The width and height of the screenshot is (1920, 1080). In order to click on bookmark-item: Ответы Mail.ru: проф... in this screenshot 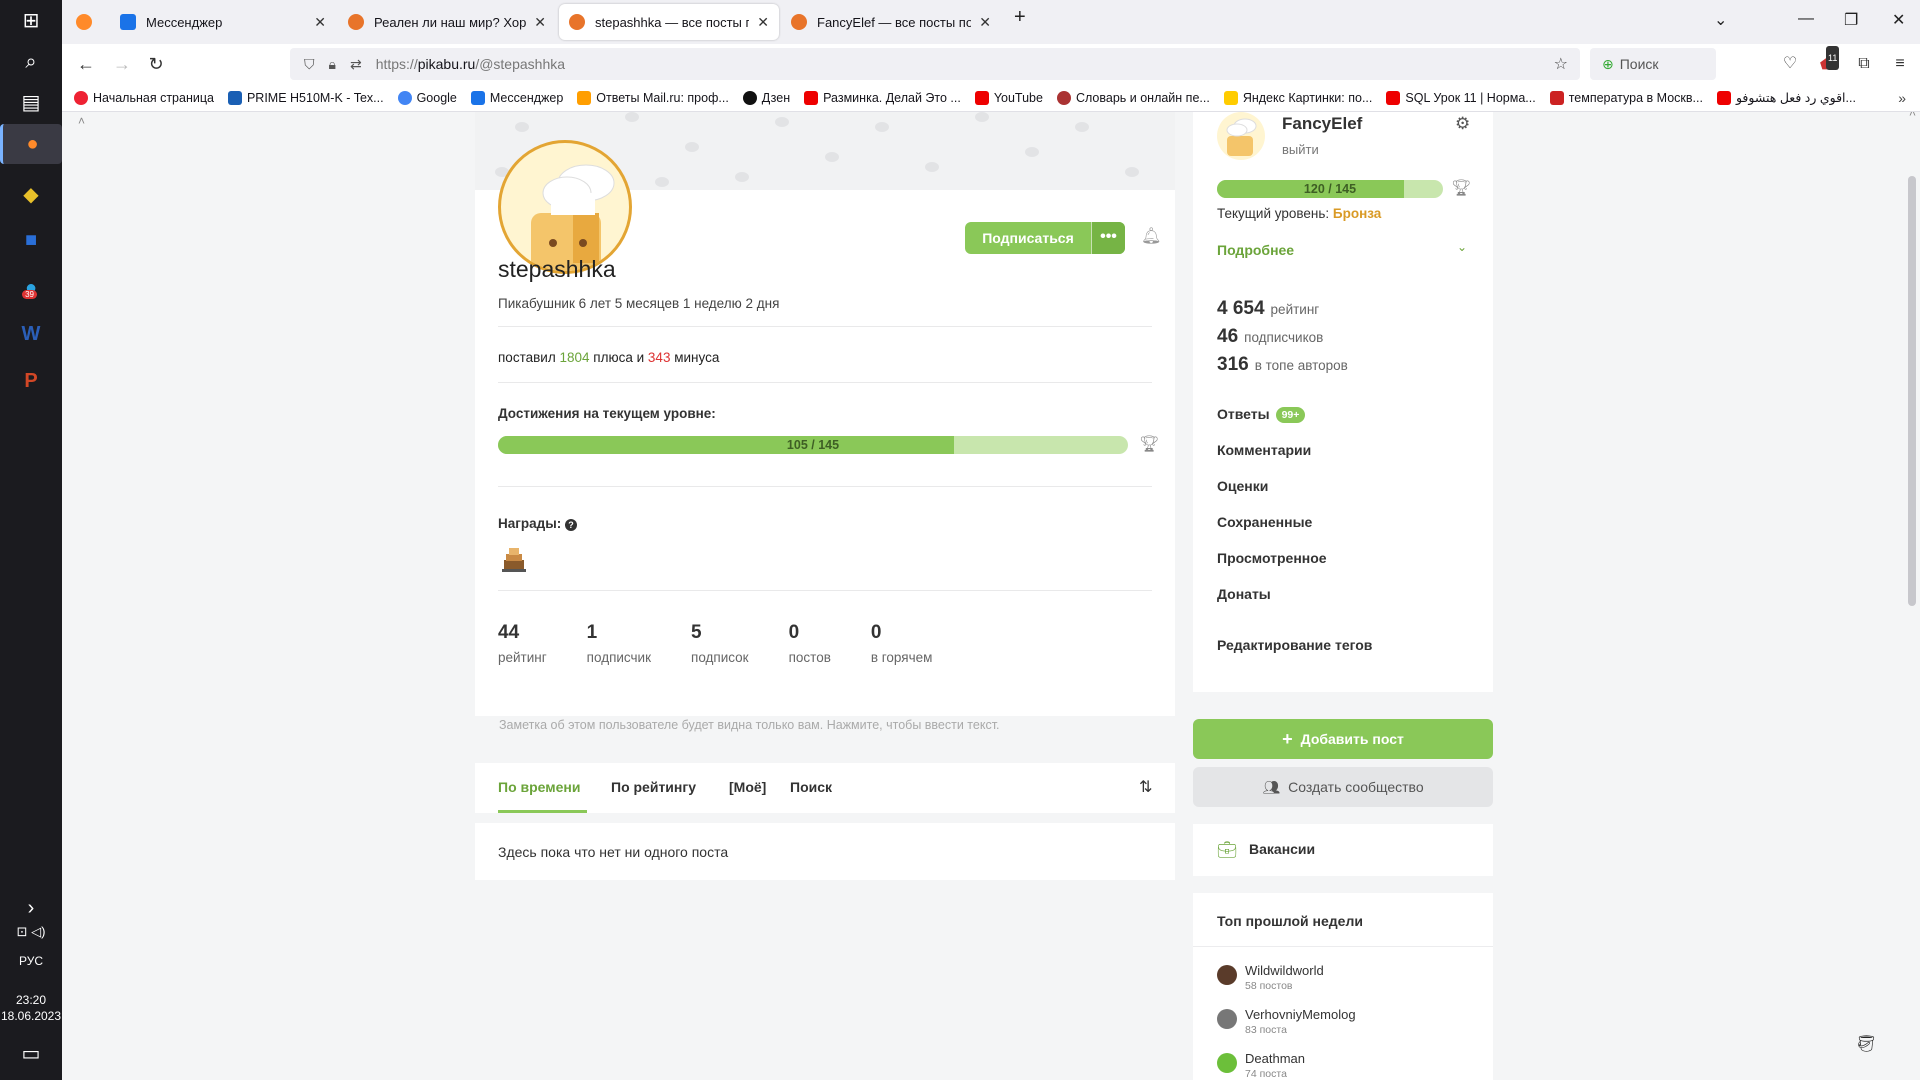, I will do `click(653, 97)`.